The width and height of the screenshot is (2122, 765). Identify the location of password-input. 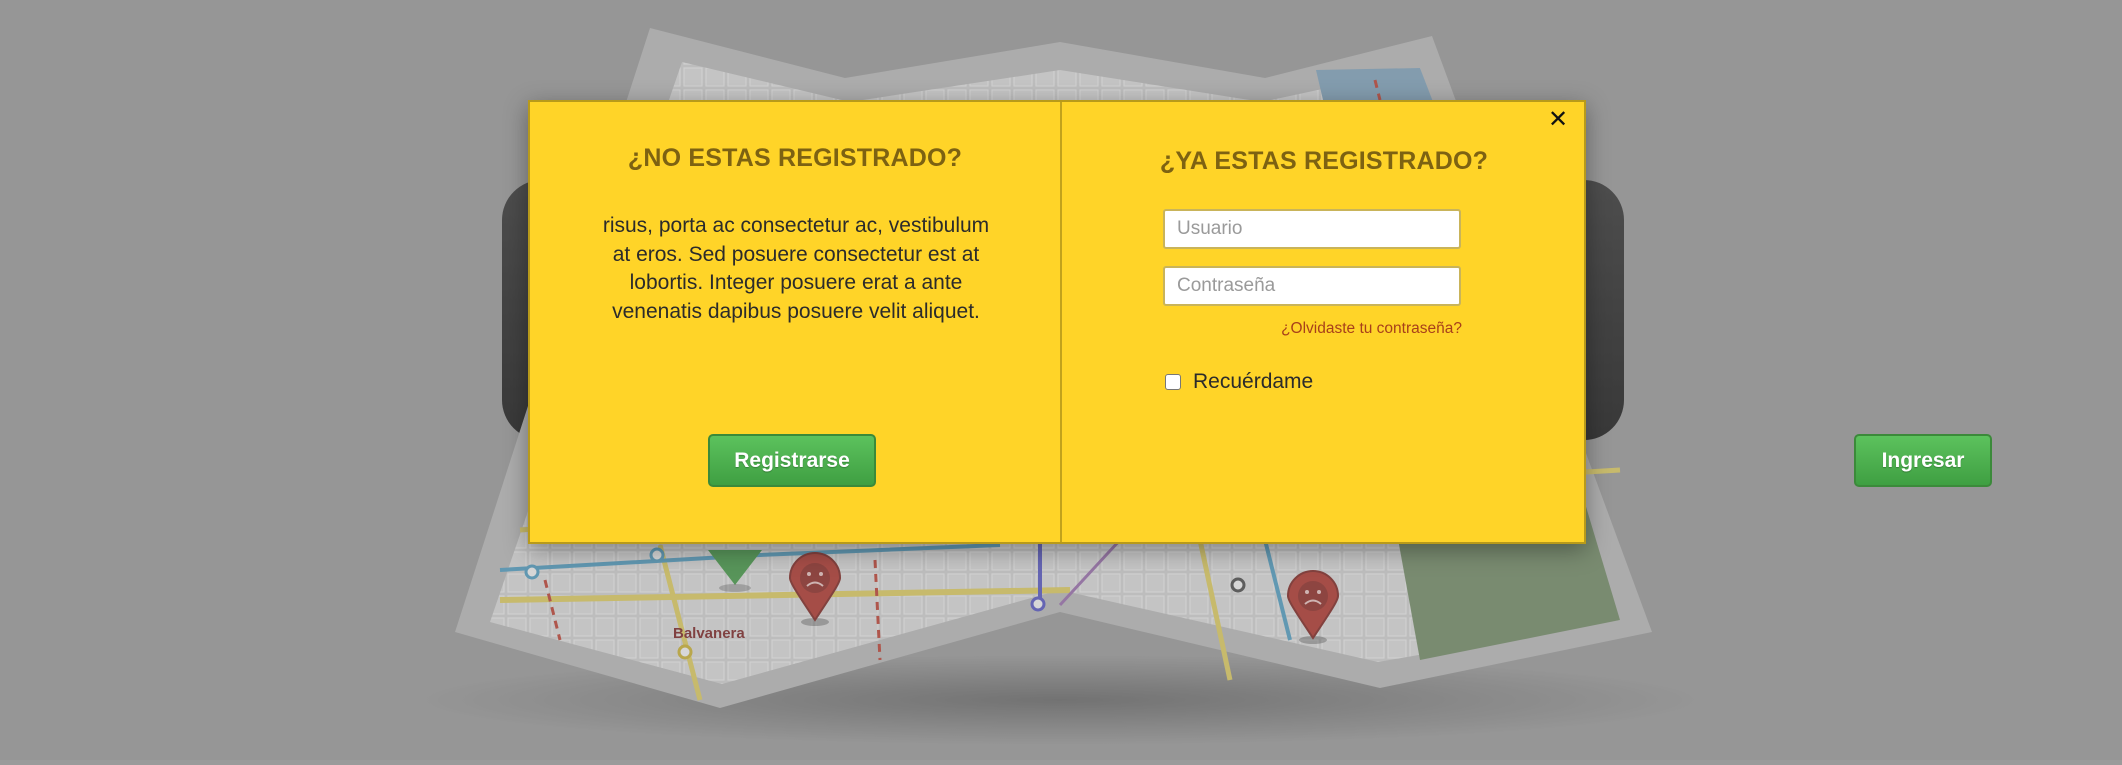
(1312, 286).